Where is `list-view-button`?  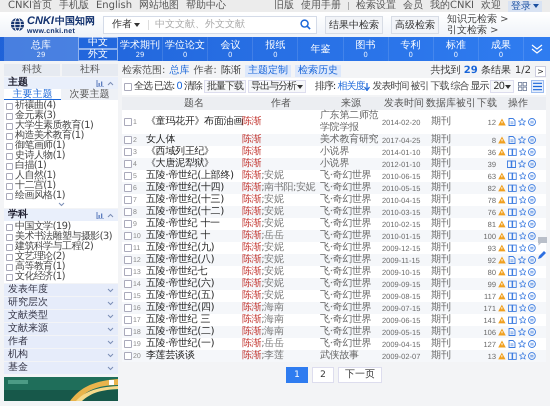 list-view-button is located at coordinates (537, 86).